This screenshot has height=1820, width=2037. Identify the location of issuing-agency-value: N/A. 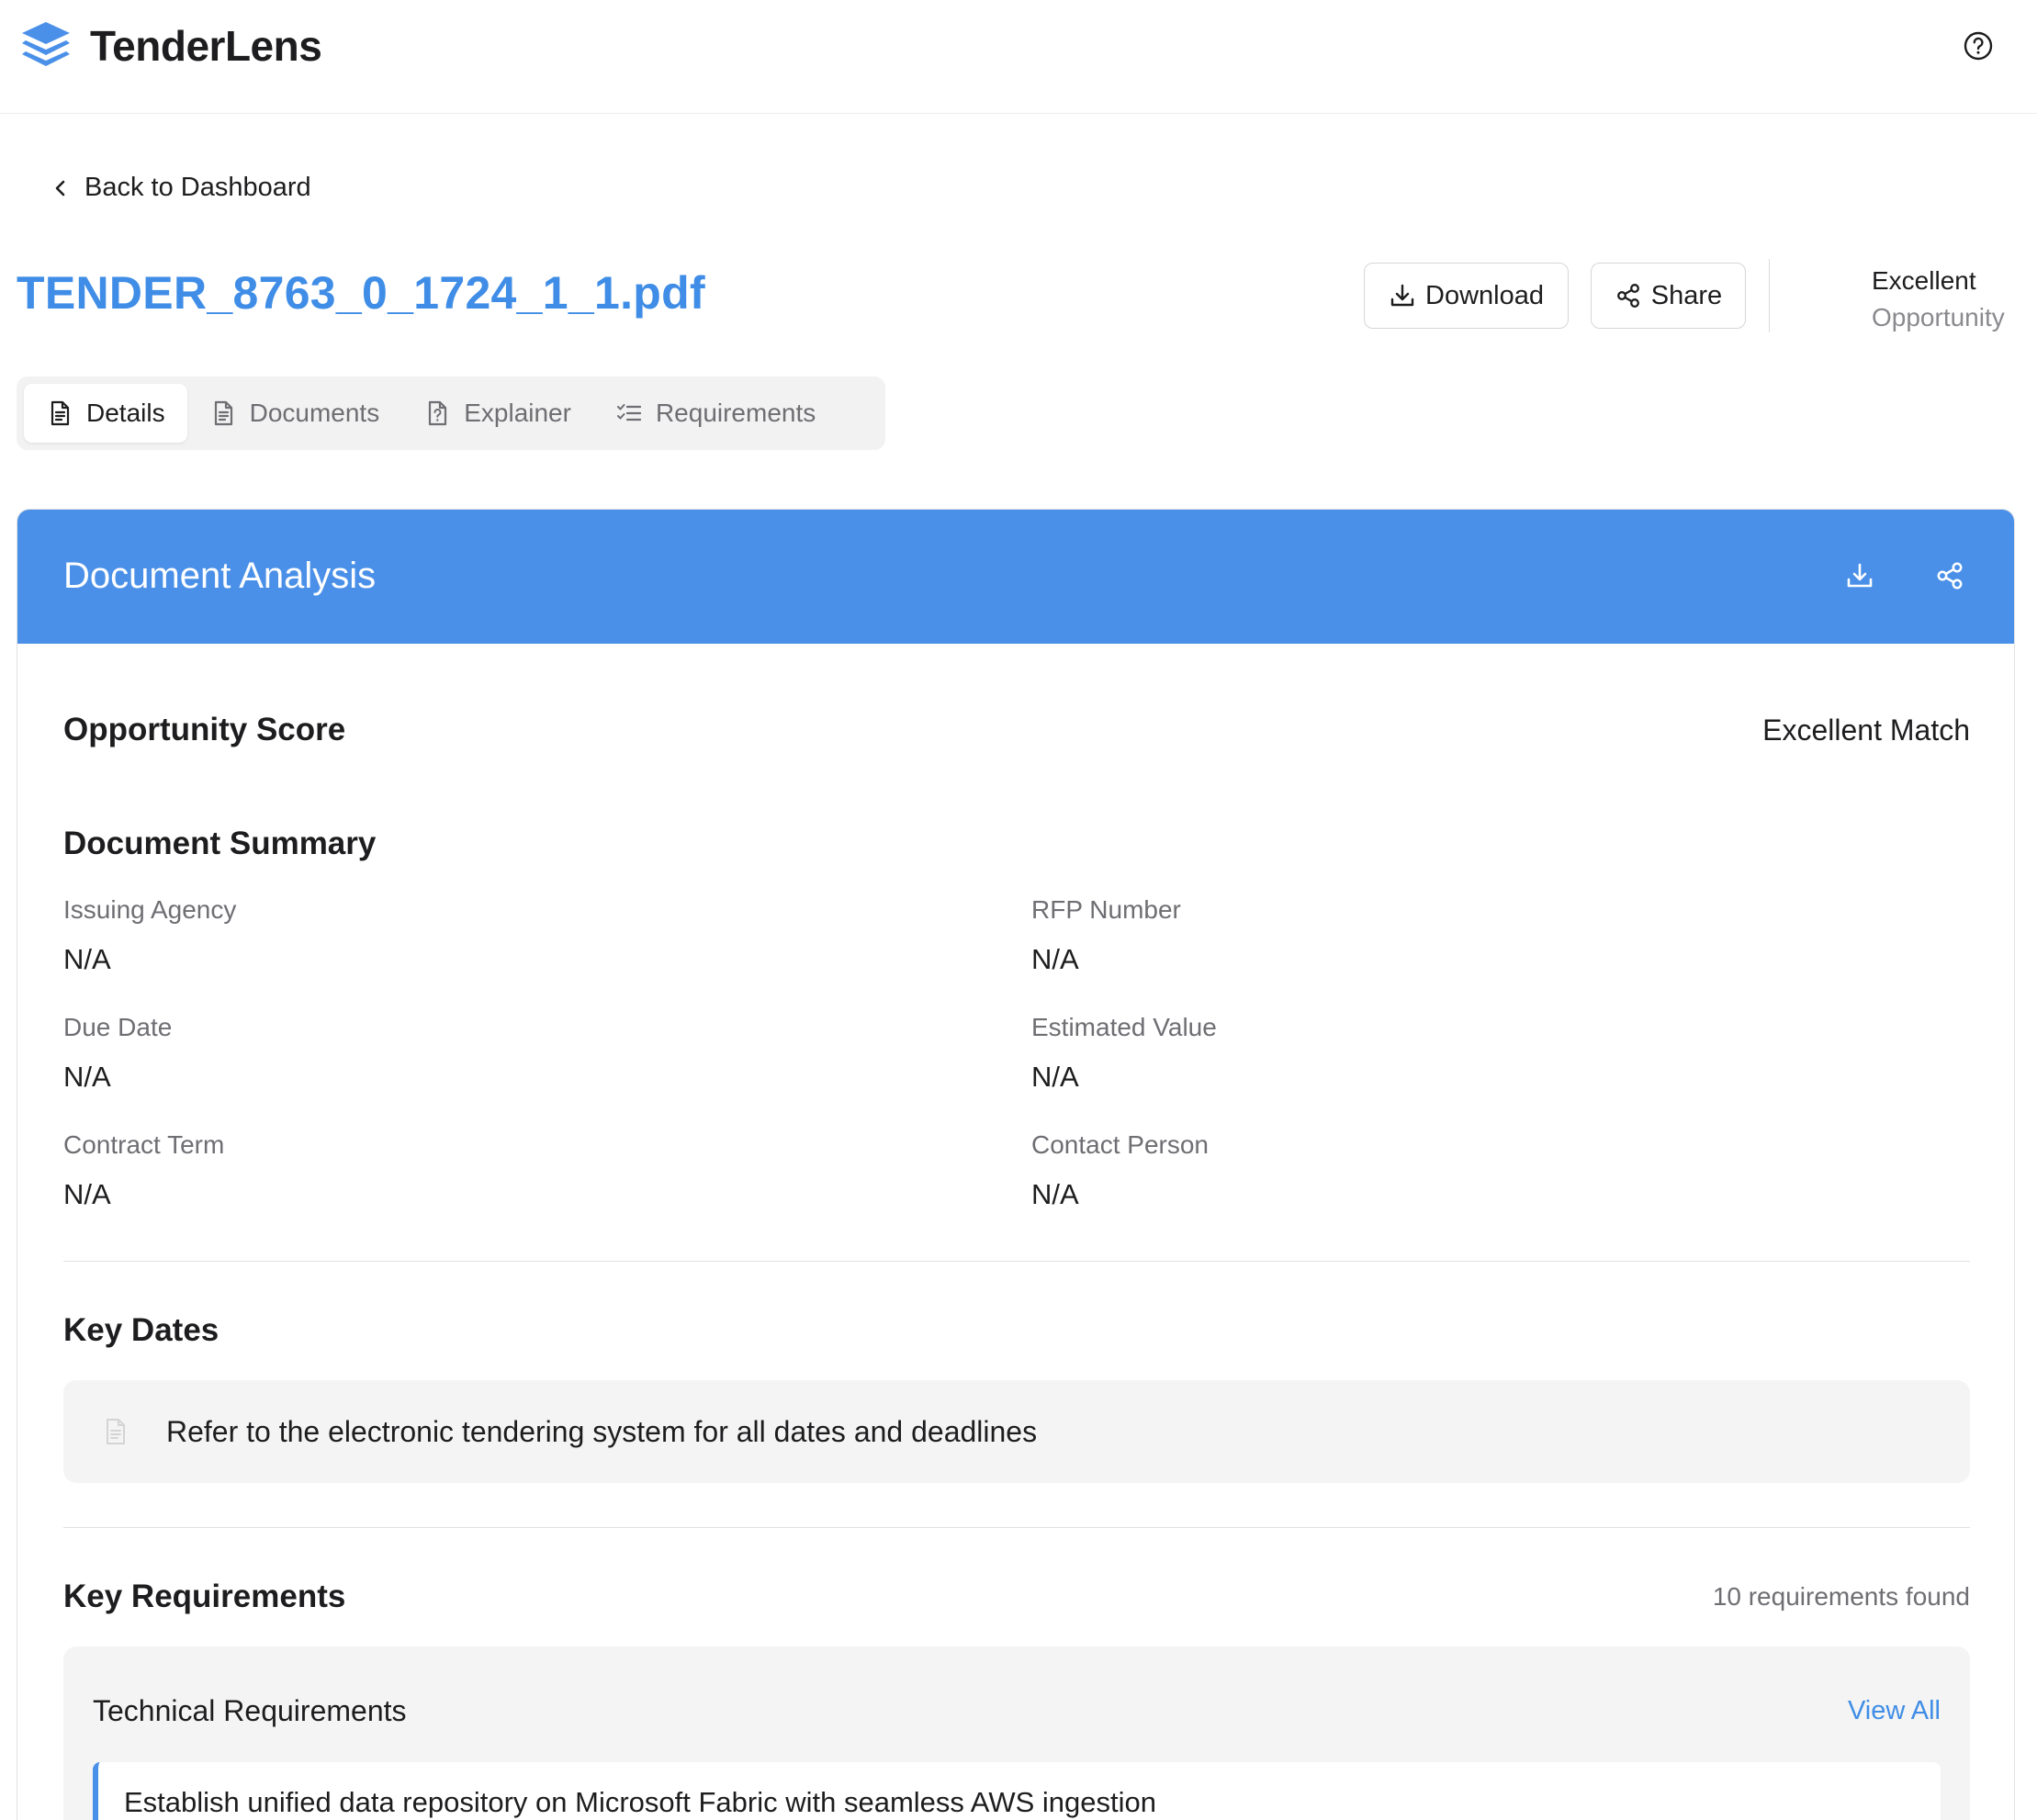
(87, 959).